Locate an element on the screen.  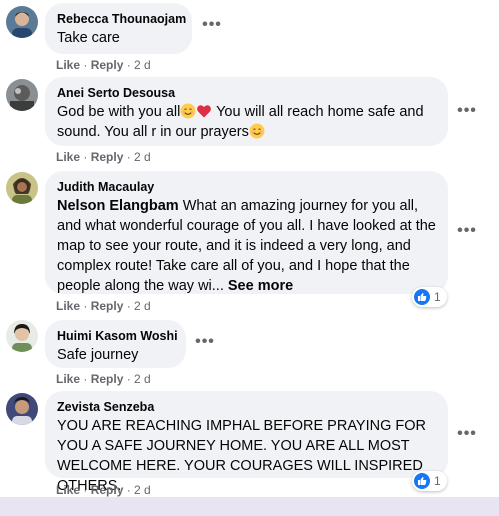
comment-text: Safe journey is located at coordinates (98, 355).